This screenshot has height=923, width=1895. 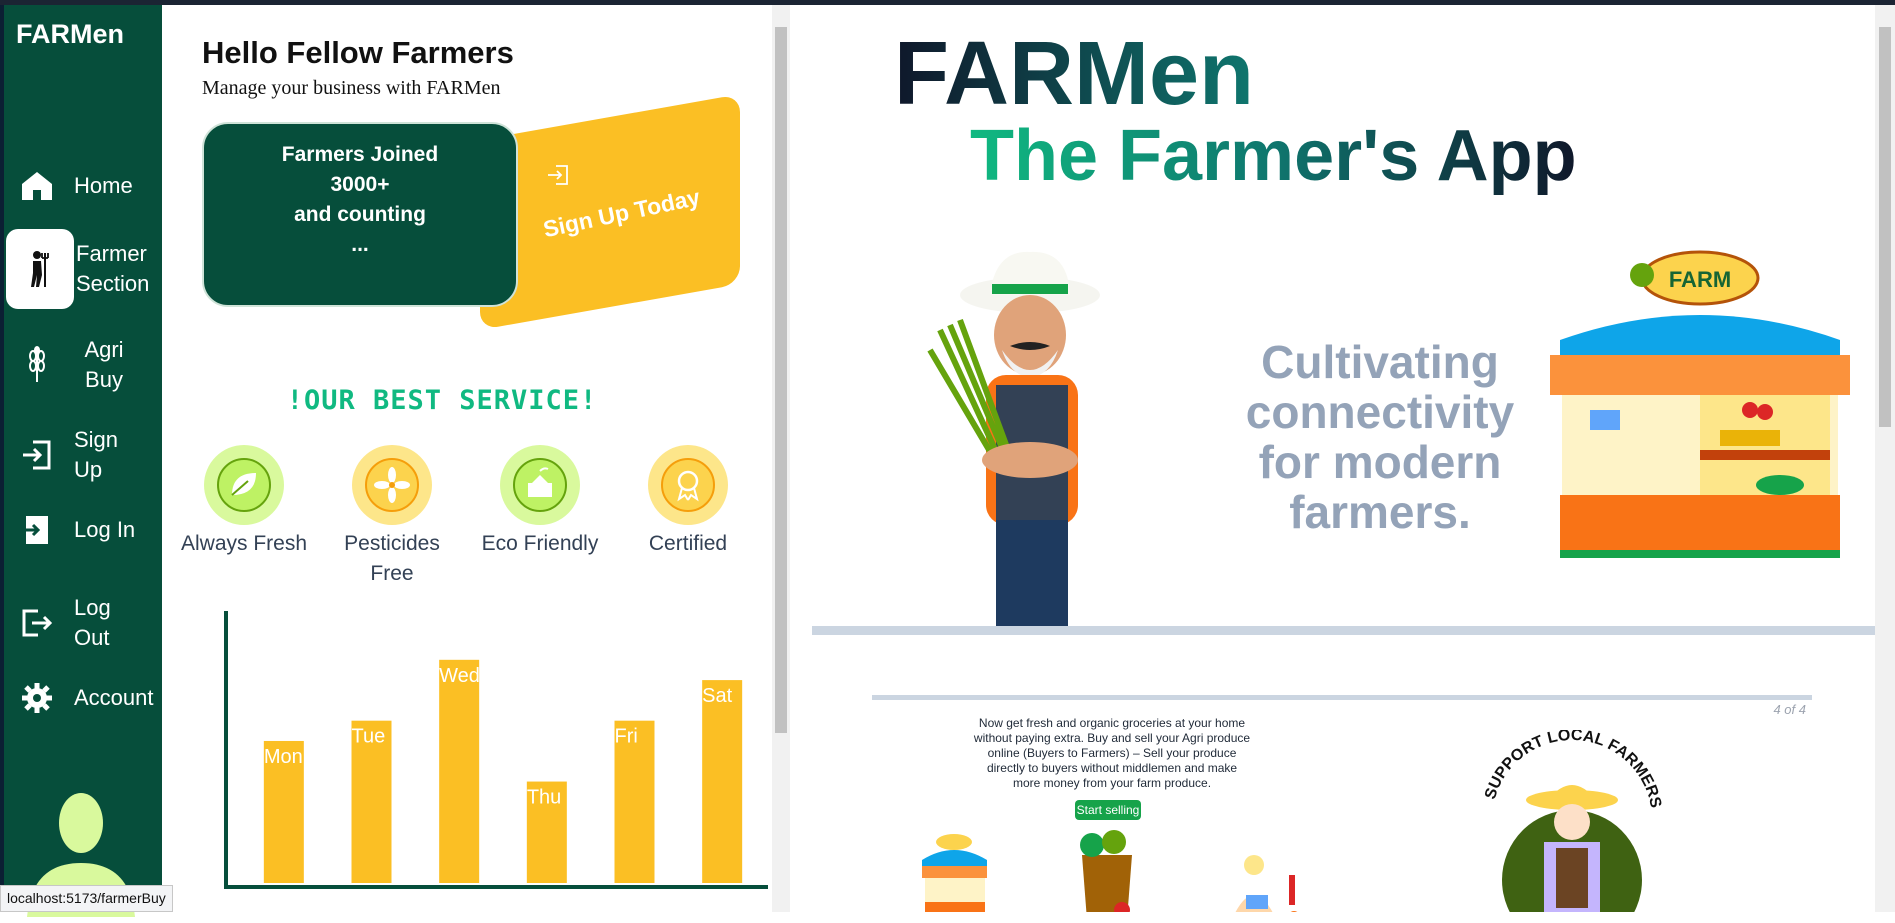 I want to click on section-divider, so click(x=1343, y=630).